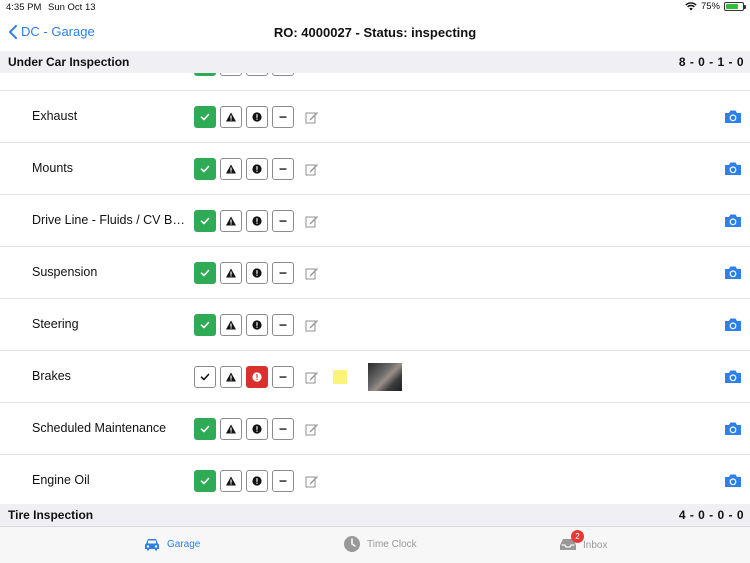  Describe the element at coordinates (55, 324) in the screenshot. I see `item-name: Steering` at that location.